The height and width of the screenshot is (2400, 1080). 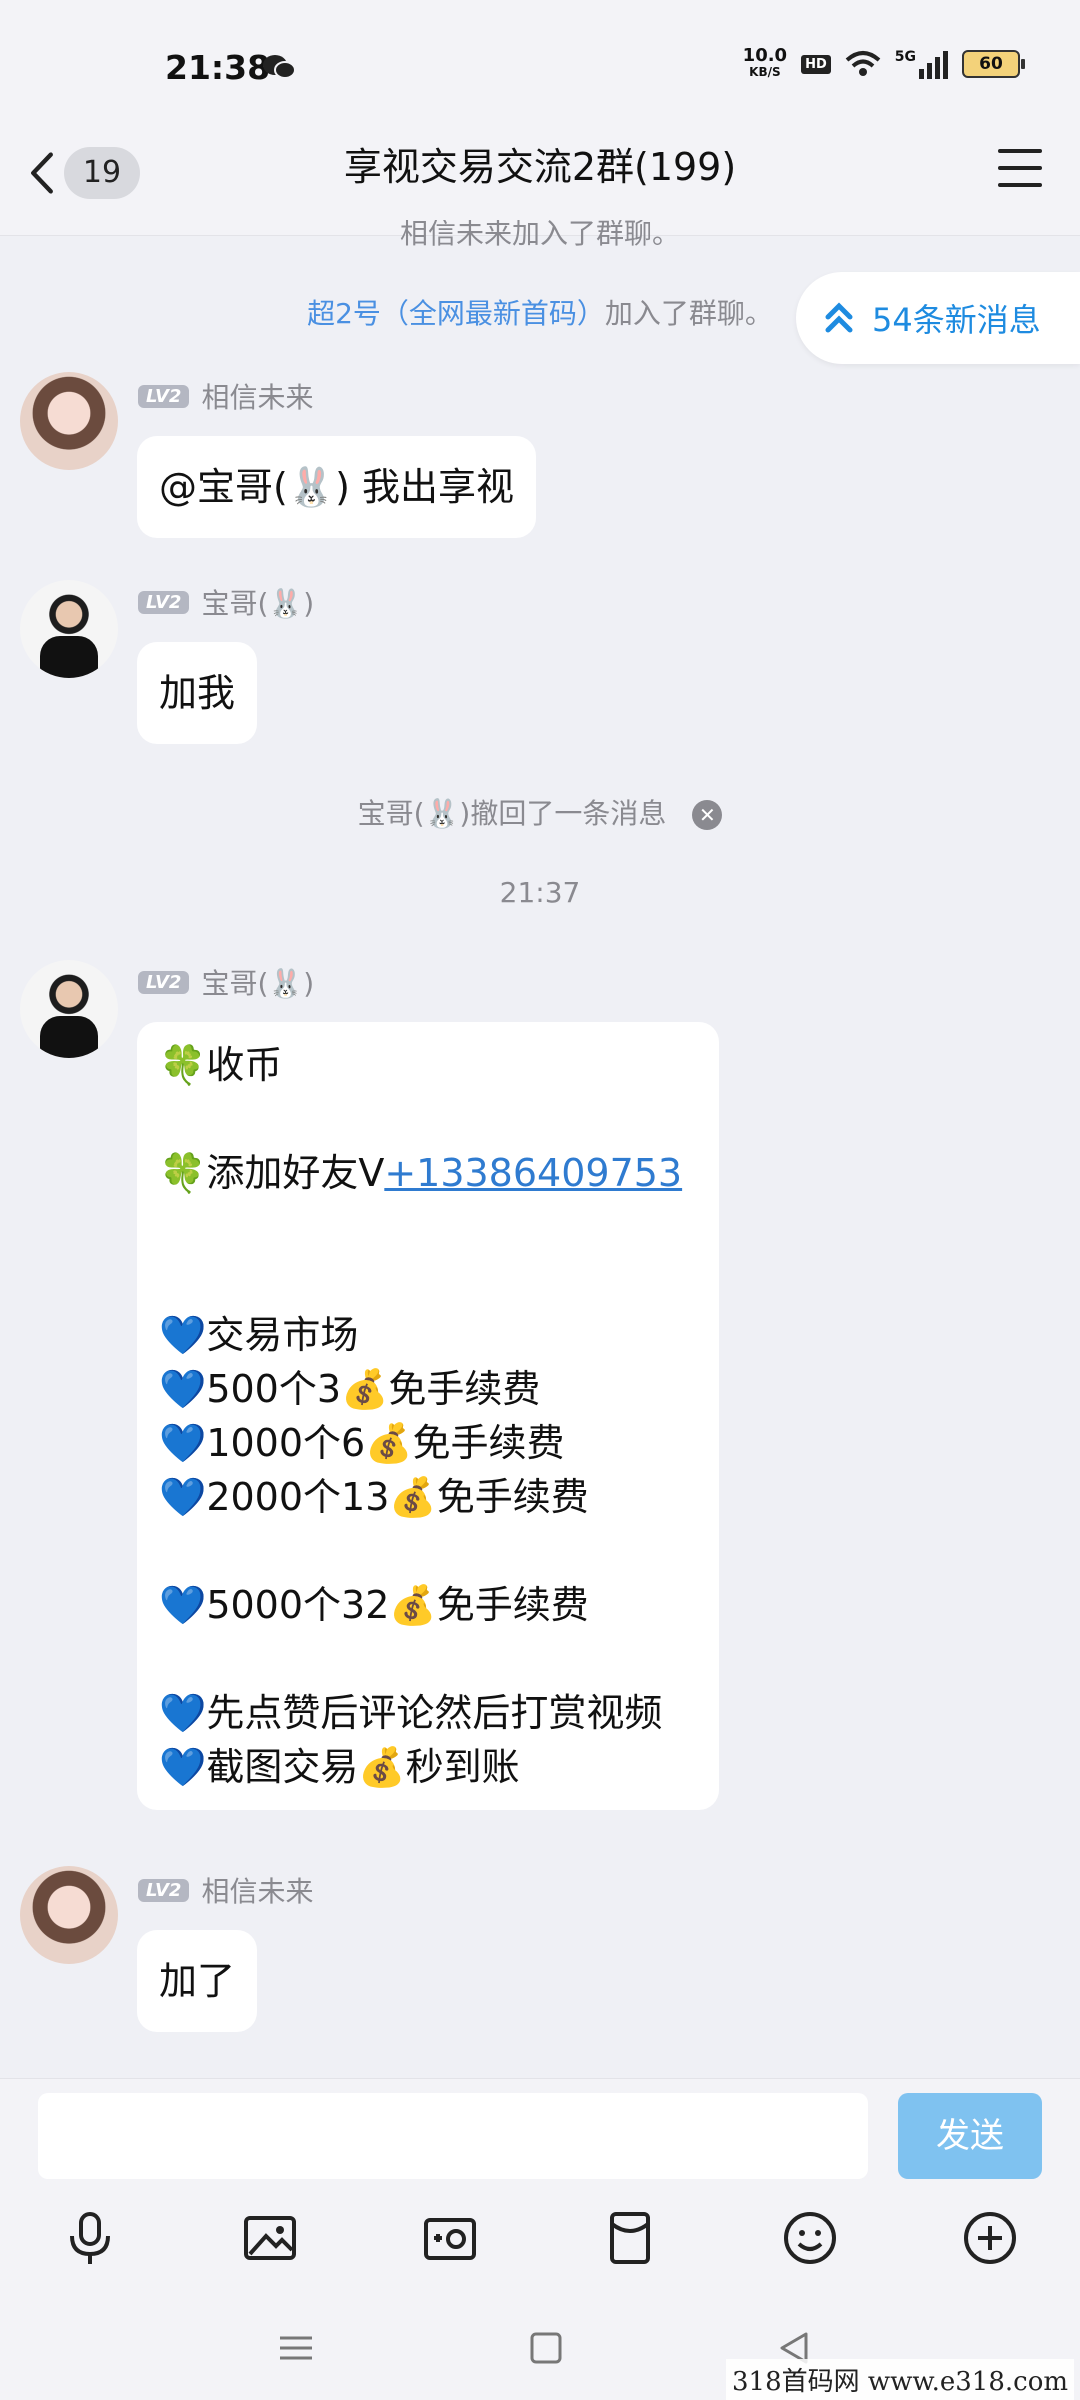 What do you see at coordinates (453, 2136) in the screenshot?
I see `message-input` at bounding box center [453, 2136].